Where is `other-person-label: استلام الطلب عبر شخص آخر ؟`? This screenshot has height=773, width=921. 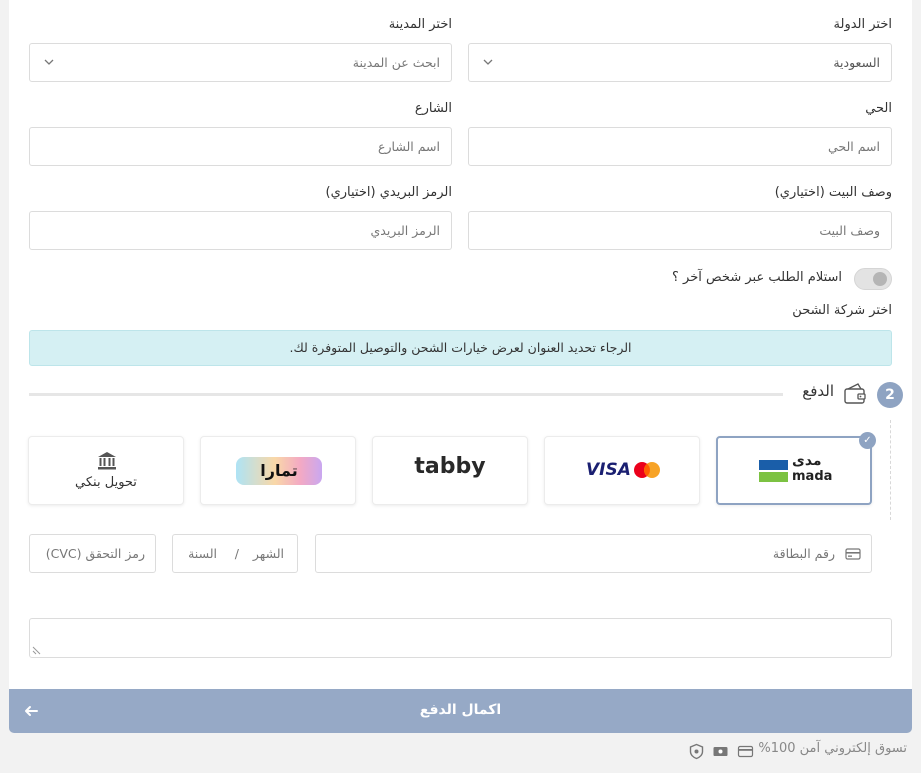 other-person-label: استلام الطلب عبر شخص آخر ؟ is located at coordinates (757, 277).